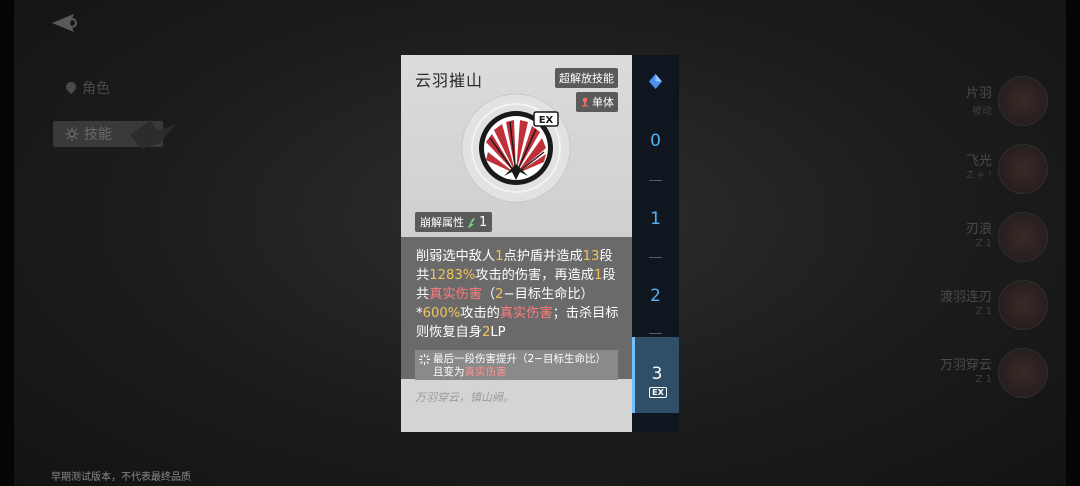 The height and width of the screenshot is (486, 1080). What do you see at coordinates (974, 308) in the screenshot?
I see `skill-row: 渡羽连刃 Z 1` at bounding box center [974, 308].